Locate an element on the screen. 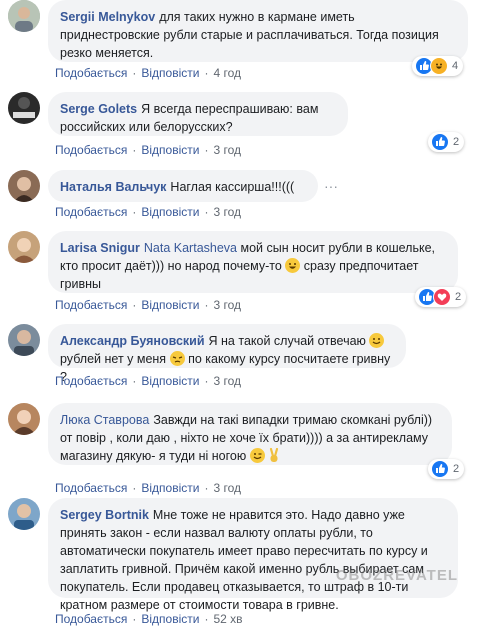  reaction-summary: 4 is located at coordinates (438, 66).